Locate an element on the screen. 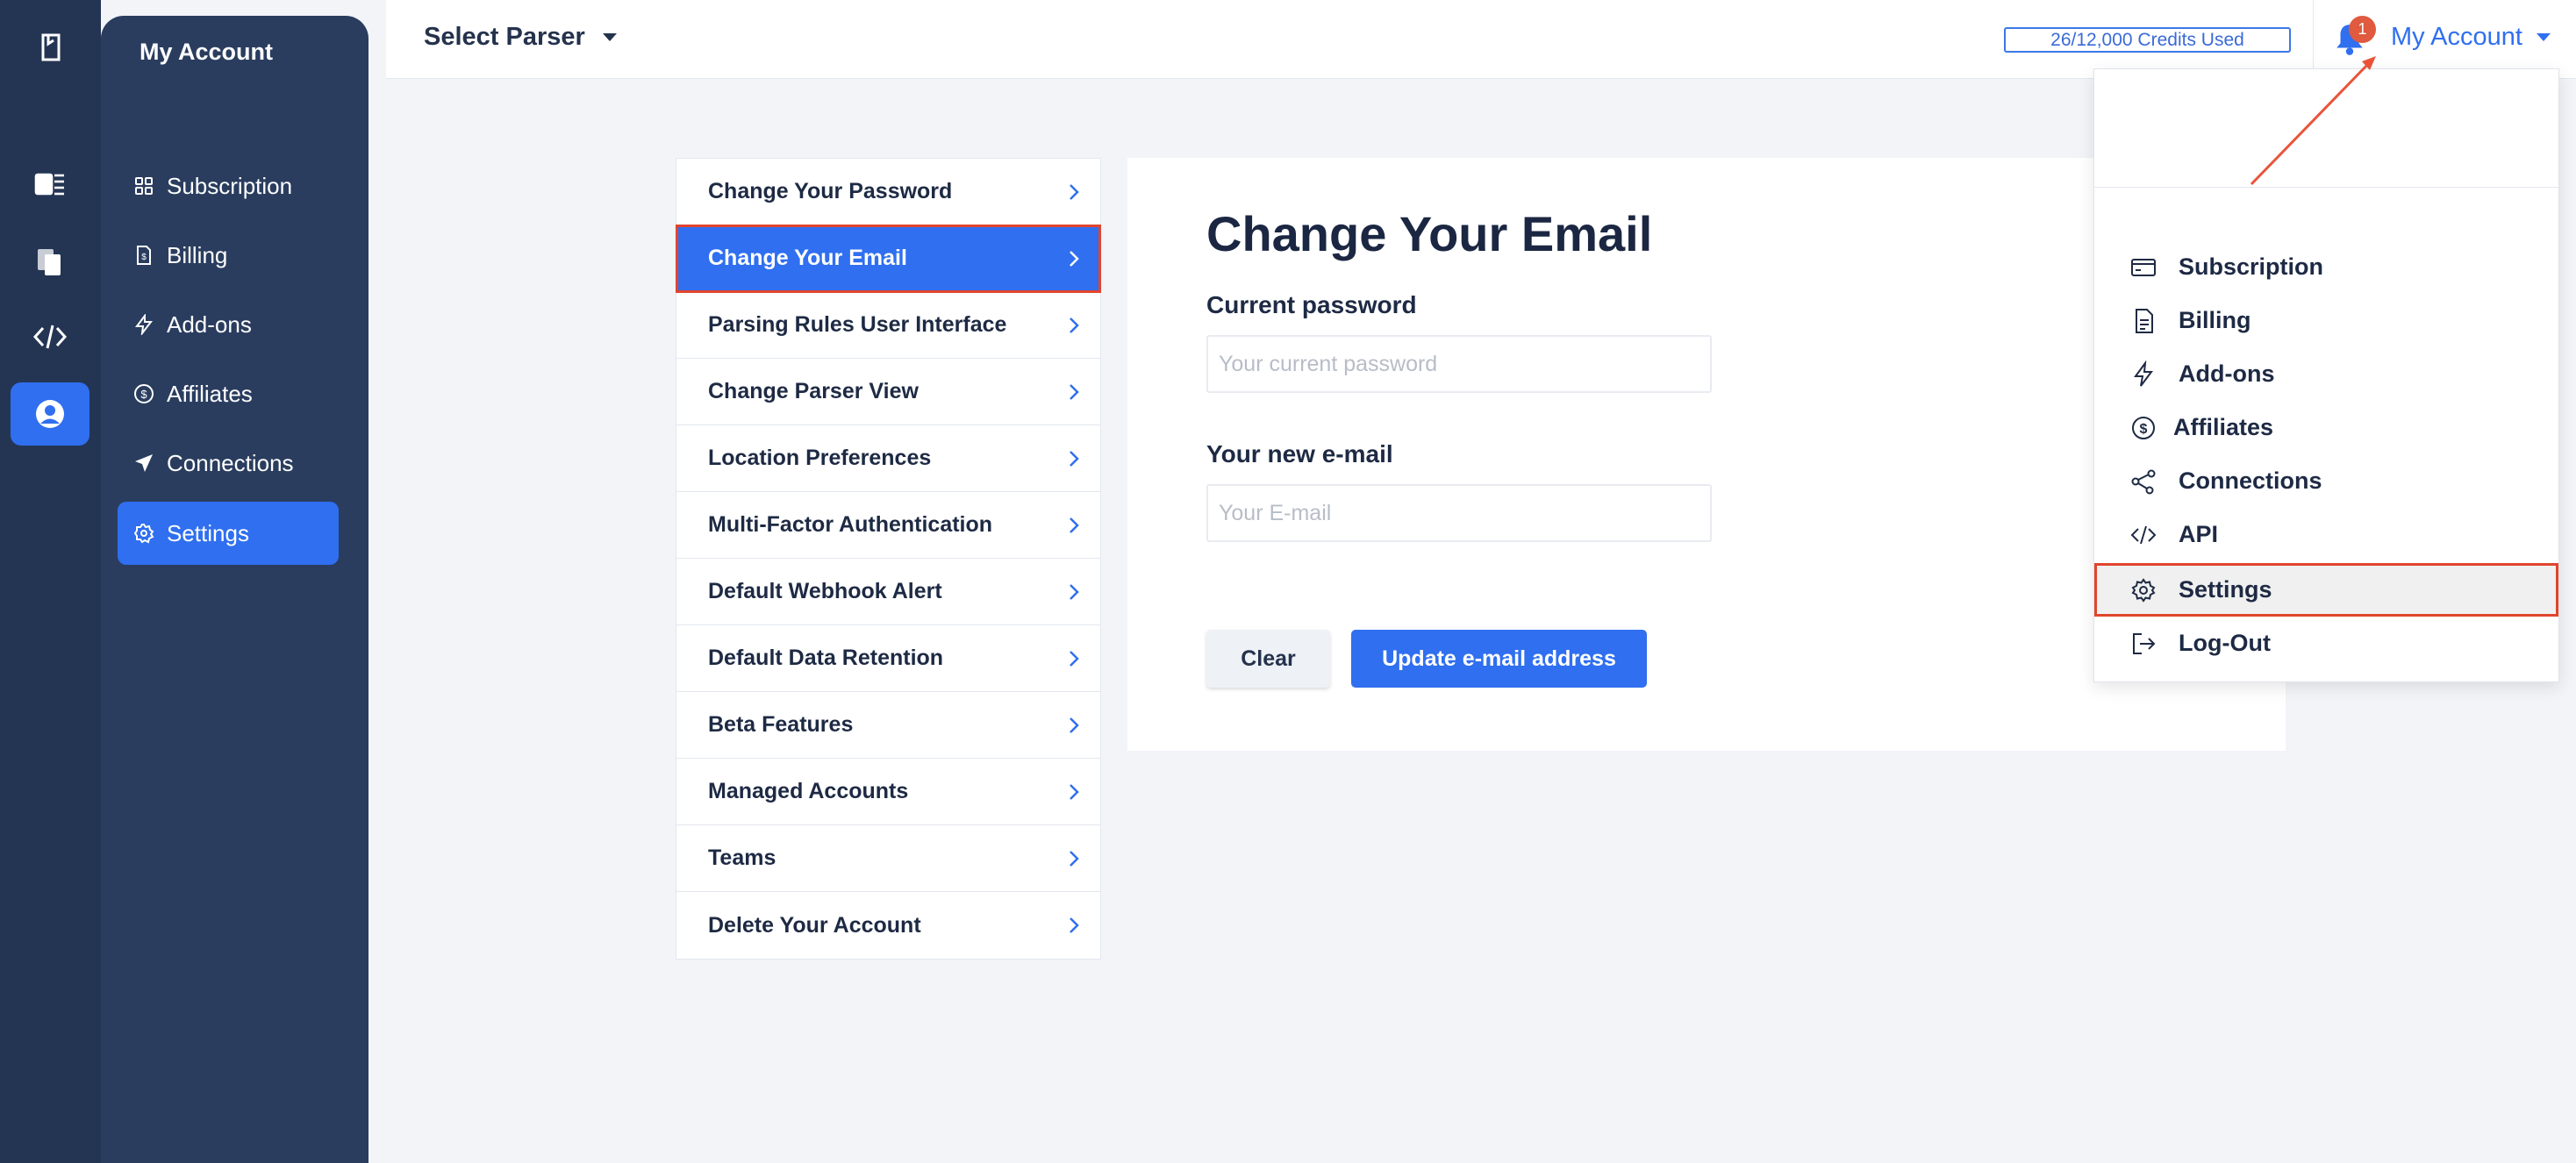 This screenshot has height=1163, width=2576. settings-item-label: Change Your Email is located at coordinates (807, 258).